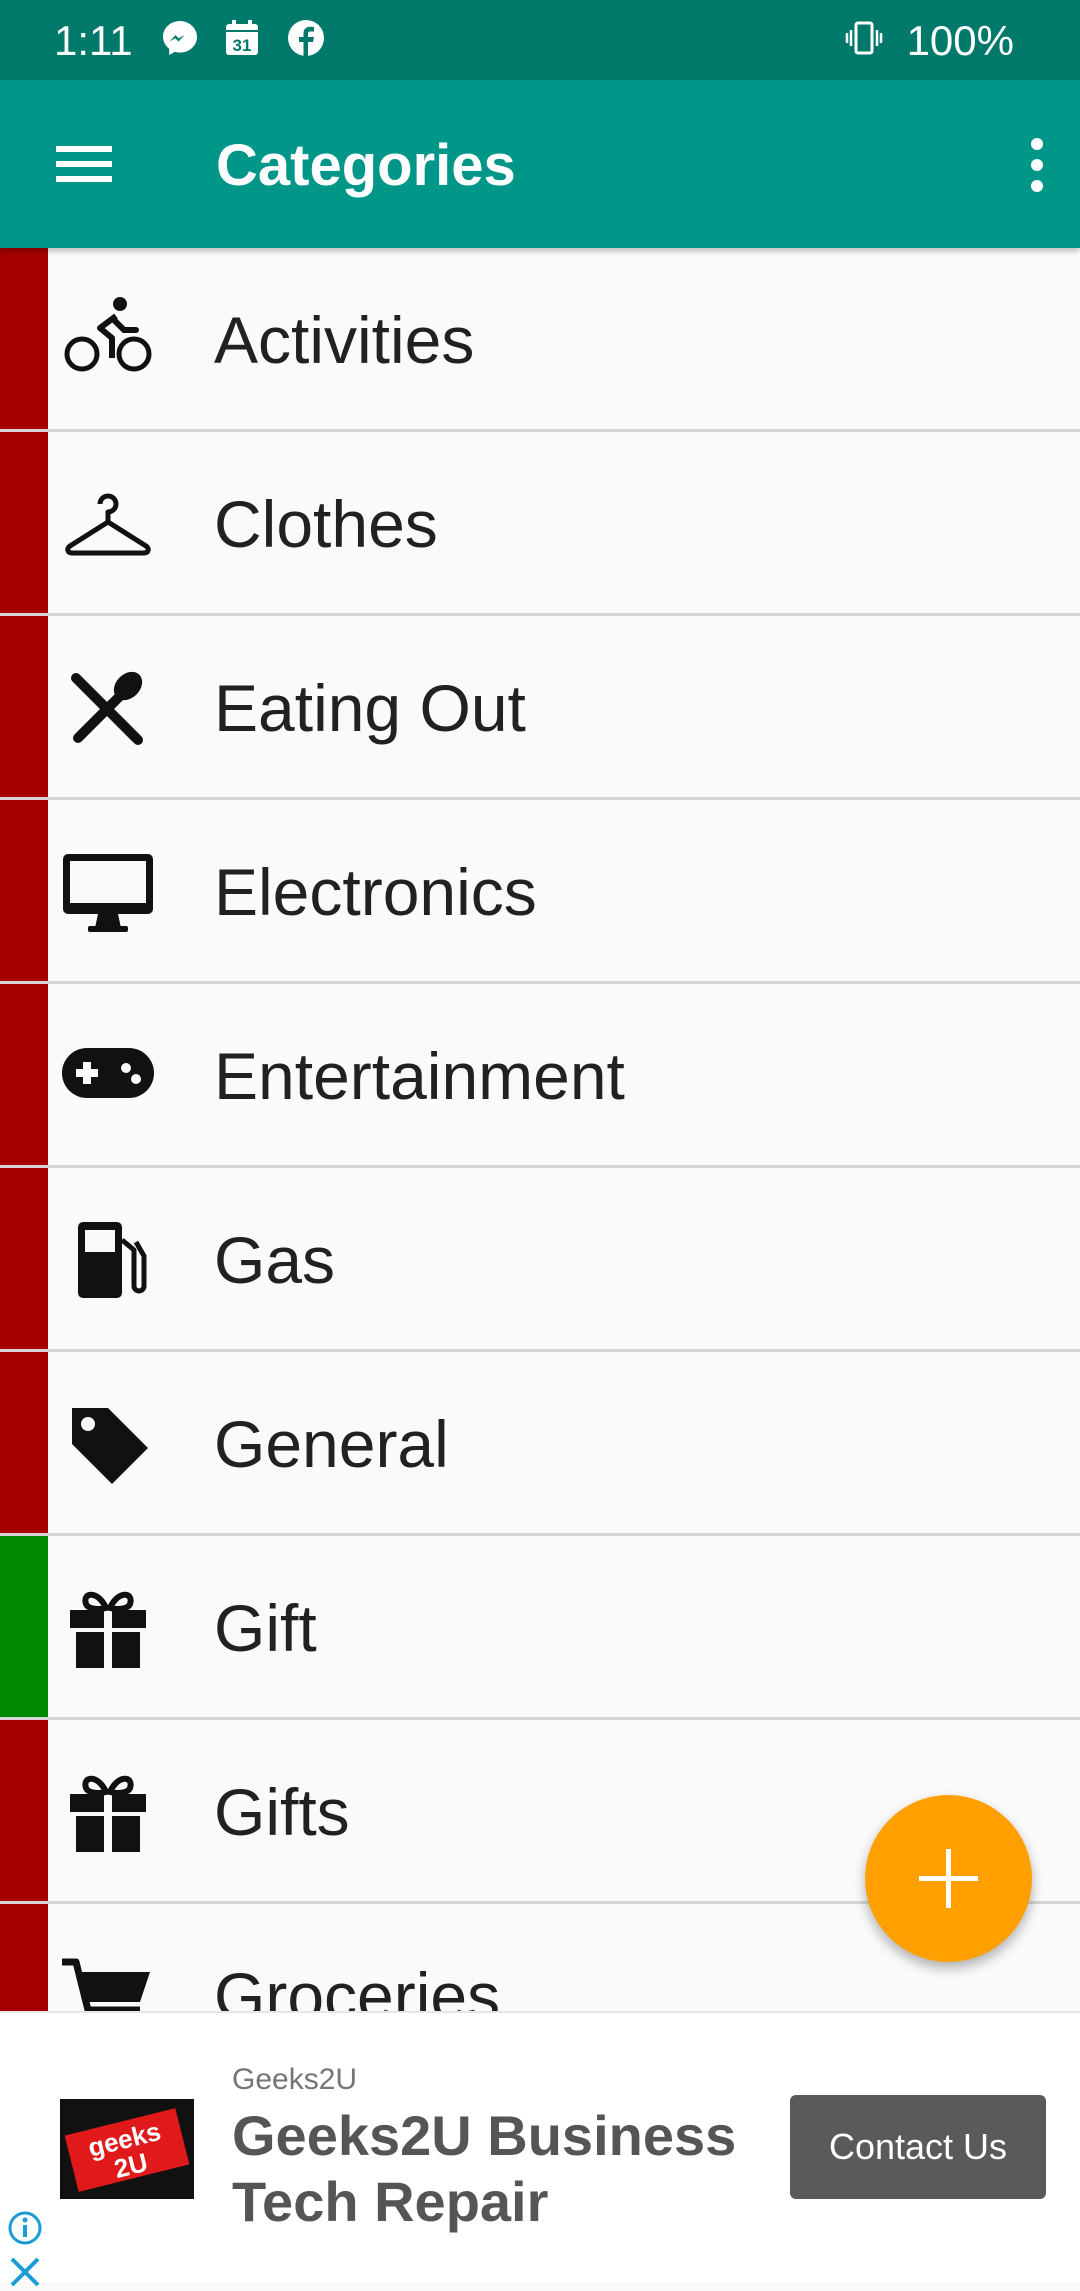 Image resolution: width=1080 pixels, height=2291 pixels. Describe the element at coordinates (864, 38) in the screenshot. I see `vibrate-icon` at that location.